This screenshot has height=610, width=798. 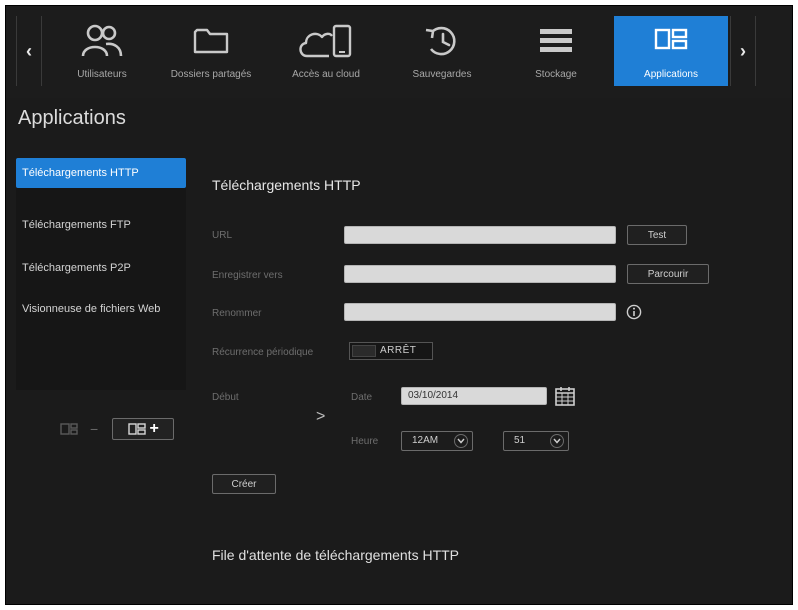 I want to click on storage-icon, so click(x=556, y=40).